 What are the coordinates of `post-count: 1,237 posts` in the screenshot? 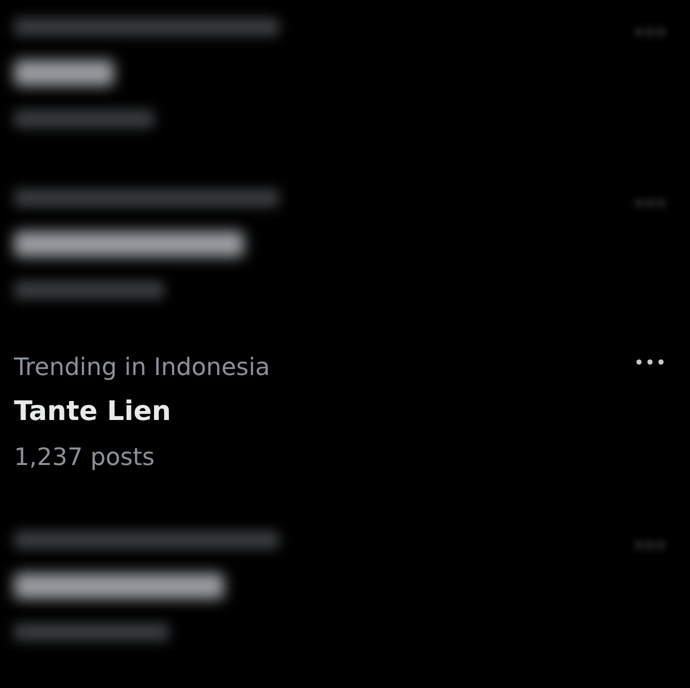 It's located at (85, 457).